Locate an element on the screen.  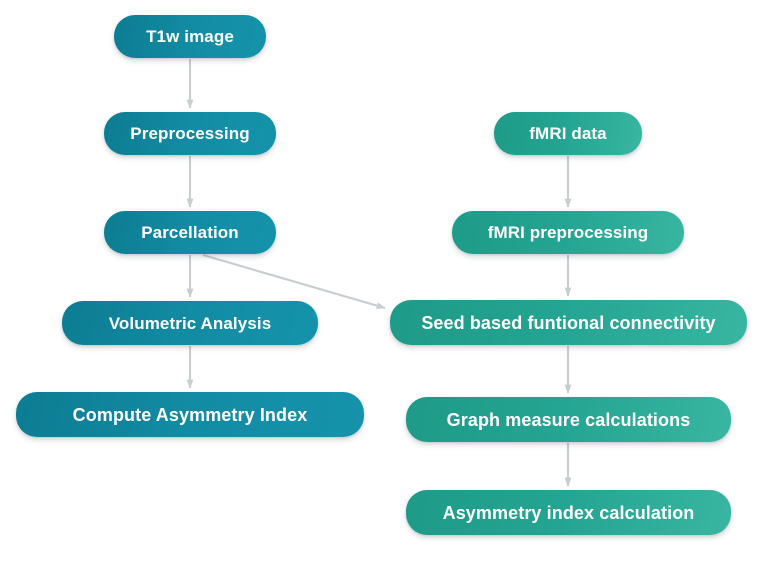
node-label: Compute Asymmetry Index is located at coordinates (190, 414).